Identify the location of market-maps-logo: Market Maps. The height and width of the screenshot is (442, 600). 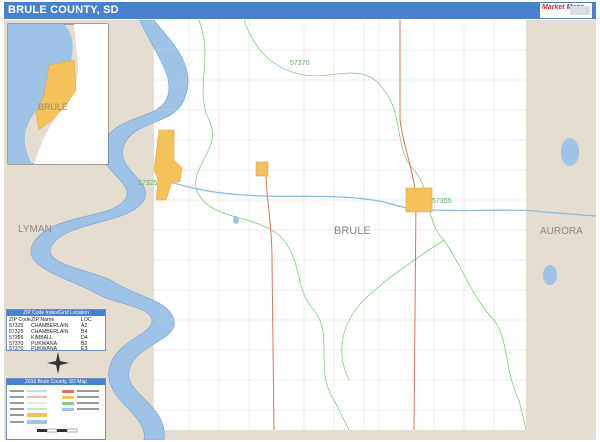
(566, 10).